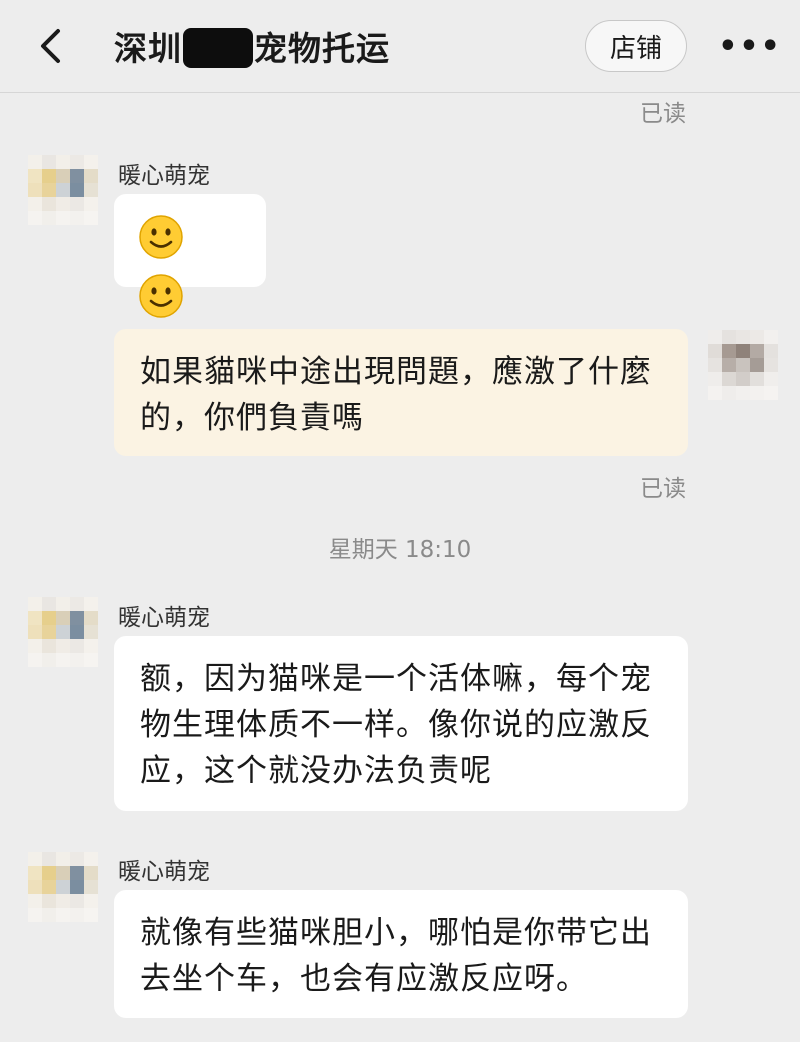 The height and width of the screenshot is (1042, 800). I want to click on chevron-left-icon, so click(50, 46).